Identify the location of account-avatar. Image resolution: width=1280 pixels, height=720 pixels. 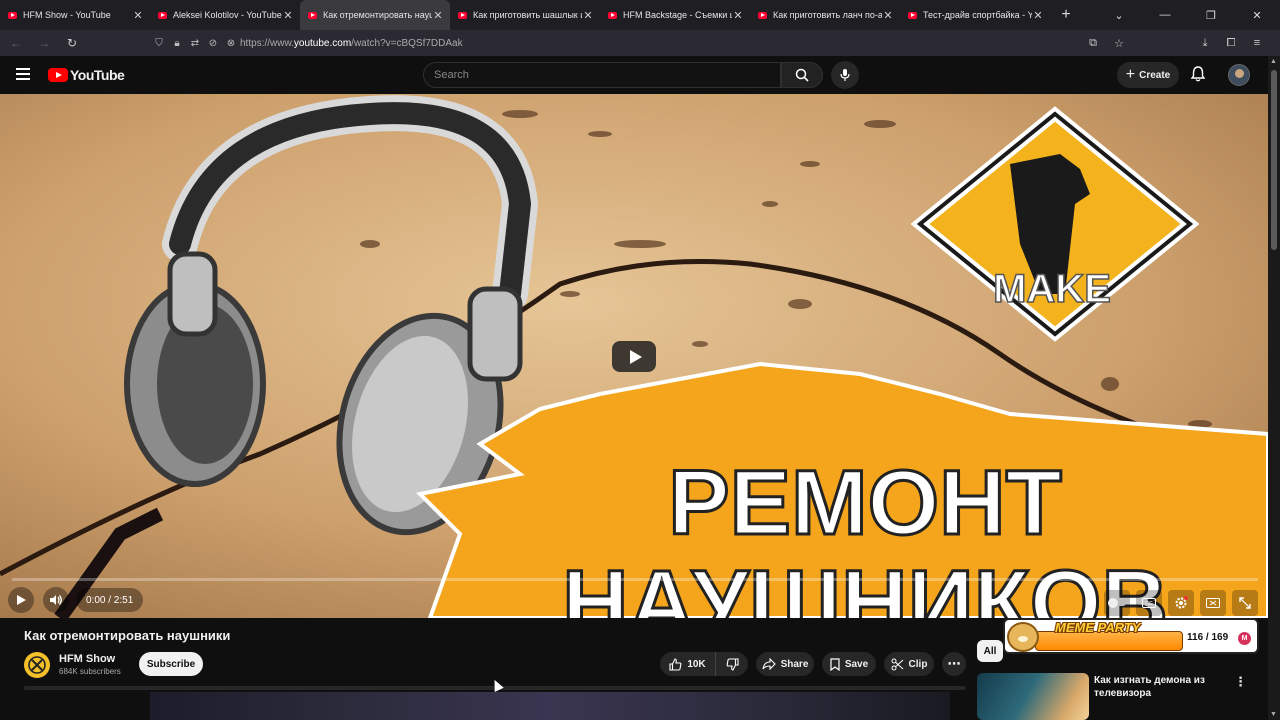
(1239, 75).